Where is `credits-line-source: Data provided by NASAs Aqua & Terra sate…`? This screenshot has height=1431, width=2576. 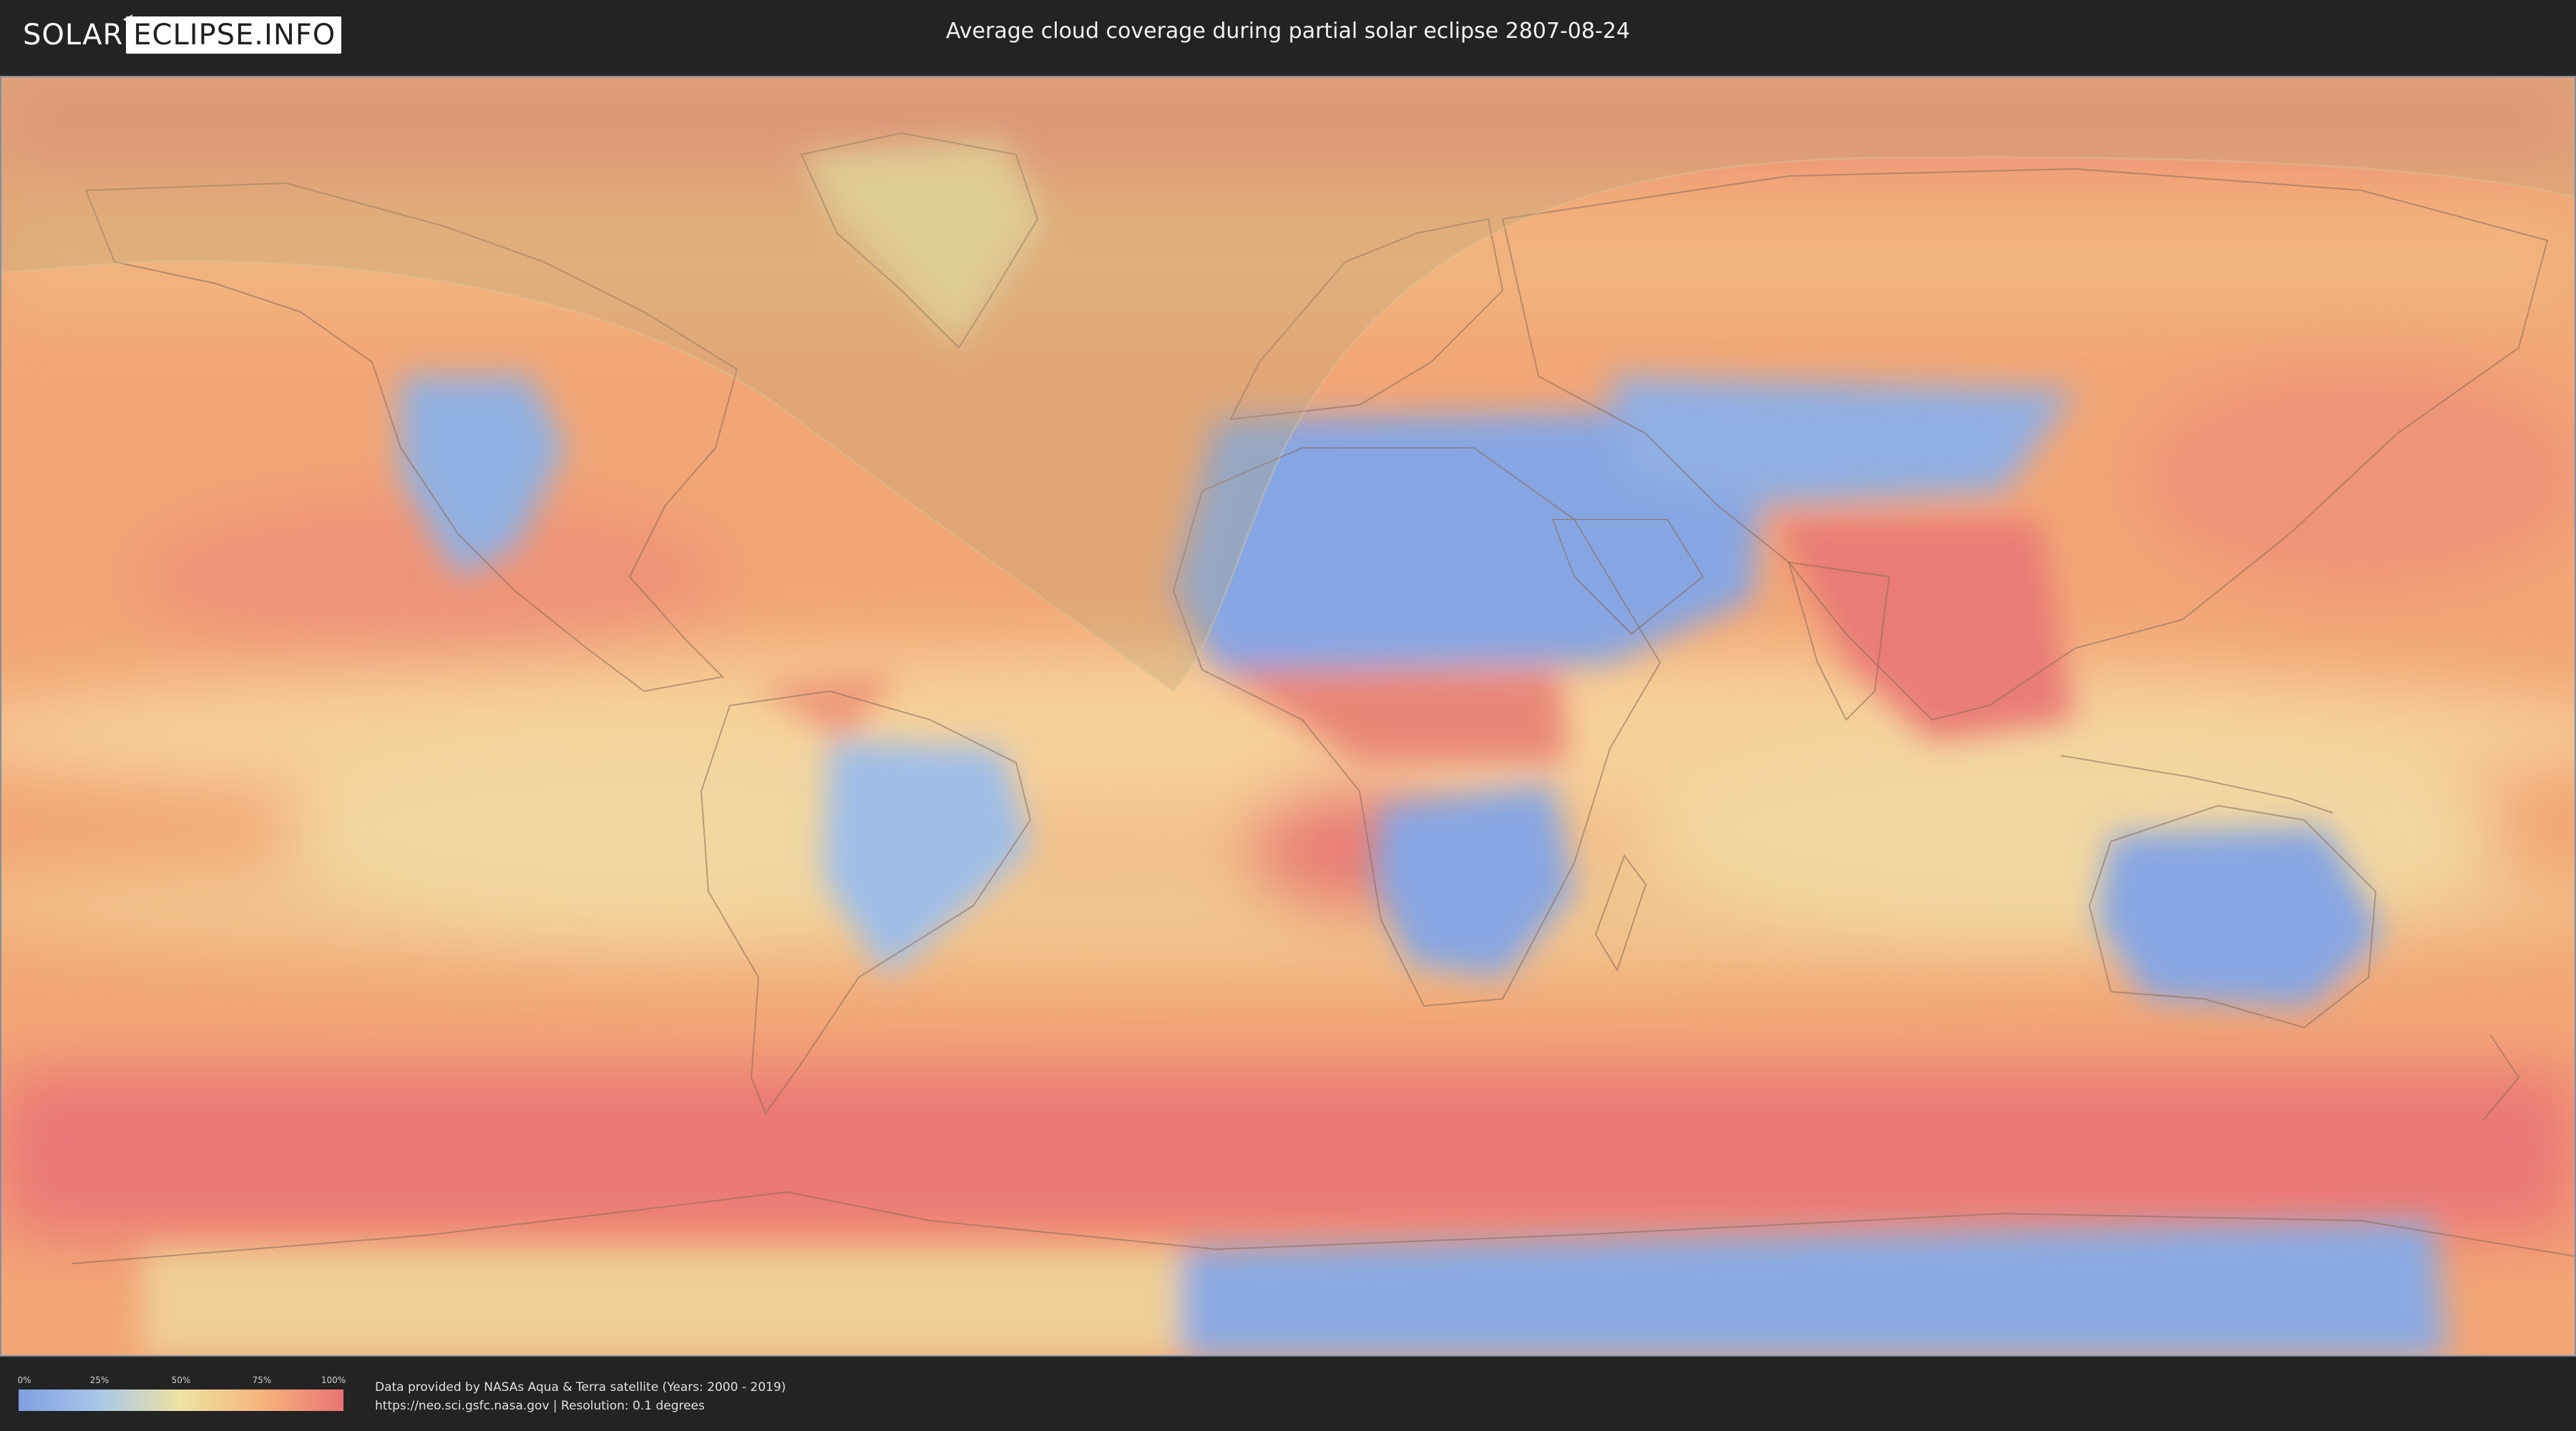
credits-line-source: Data provided by NASAs Aqua & Terra sate… is located at coordinates (580, 1387).